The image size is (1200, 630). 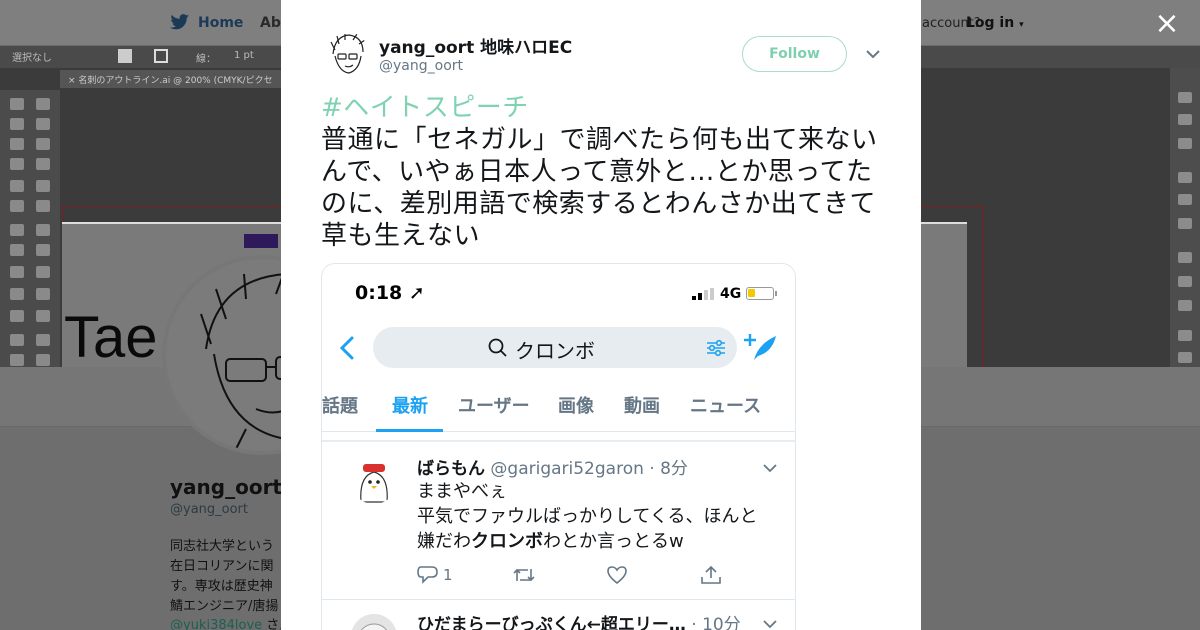 I want to click on nav-login: Log in ▾, so click(x=995, y=23).